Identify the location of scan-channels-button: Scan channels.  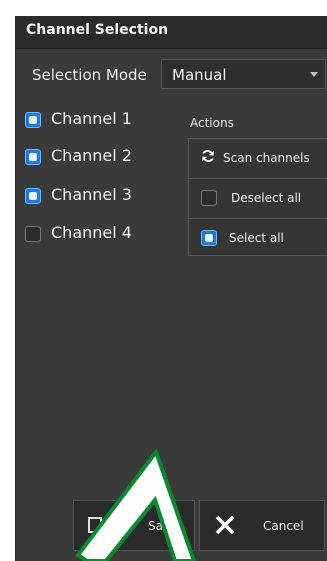
(258, 158).